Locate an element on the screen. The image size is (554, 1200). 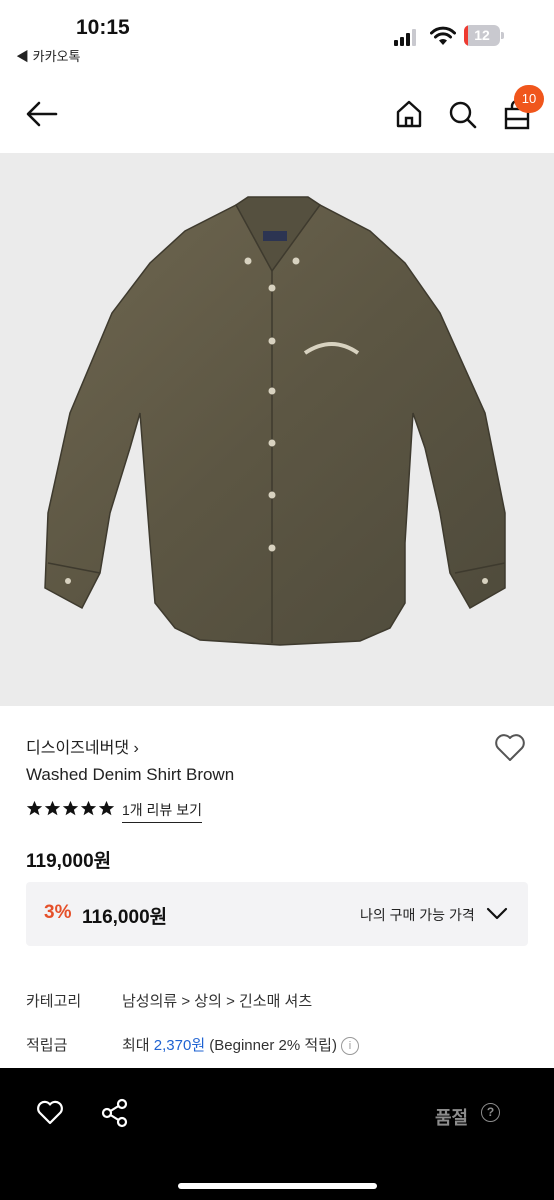
points-amount: 2,370원 is located at coordinates (179, 1045).